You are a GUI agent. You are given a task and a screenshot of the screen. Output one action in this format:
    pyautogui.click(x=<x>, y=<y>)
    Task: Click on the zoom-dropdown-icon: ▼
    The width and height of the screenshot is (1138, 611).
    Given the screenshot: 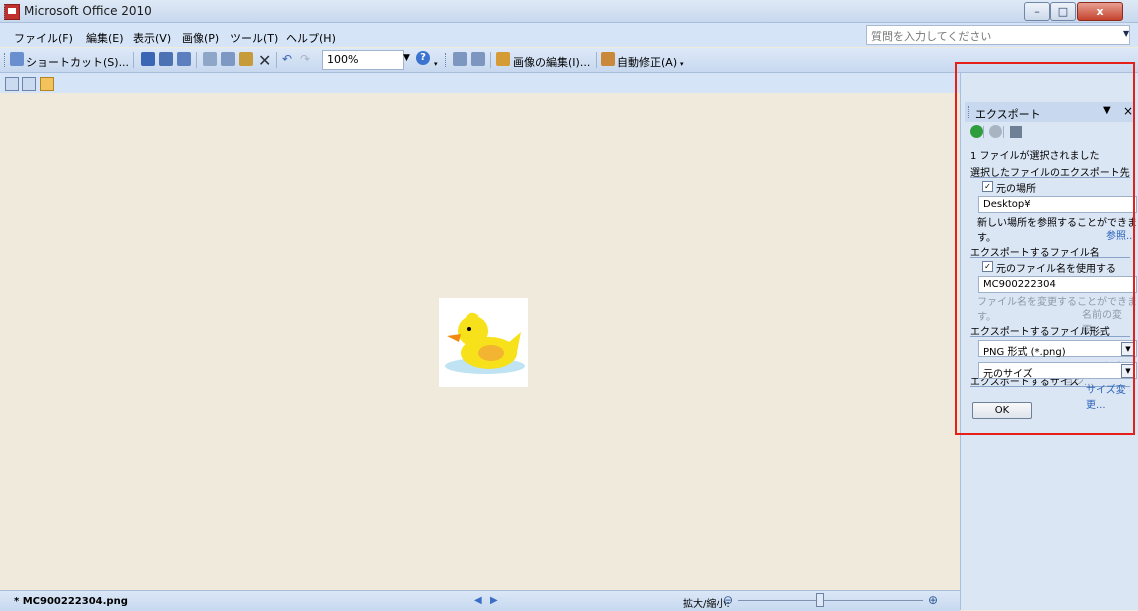 What is the action you would take?
    pyautogui.click(x=406, y=58)
    